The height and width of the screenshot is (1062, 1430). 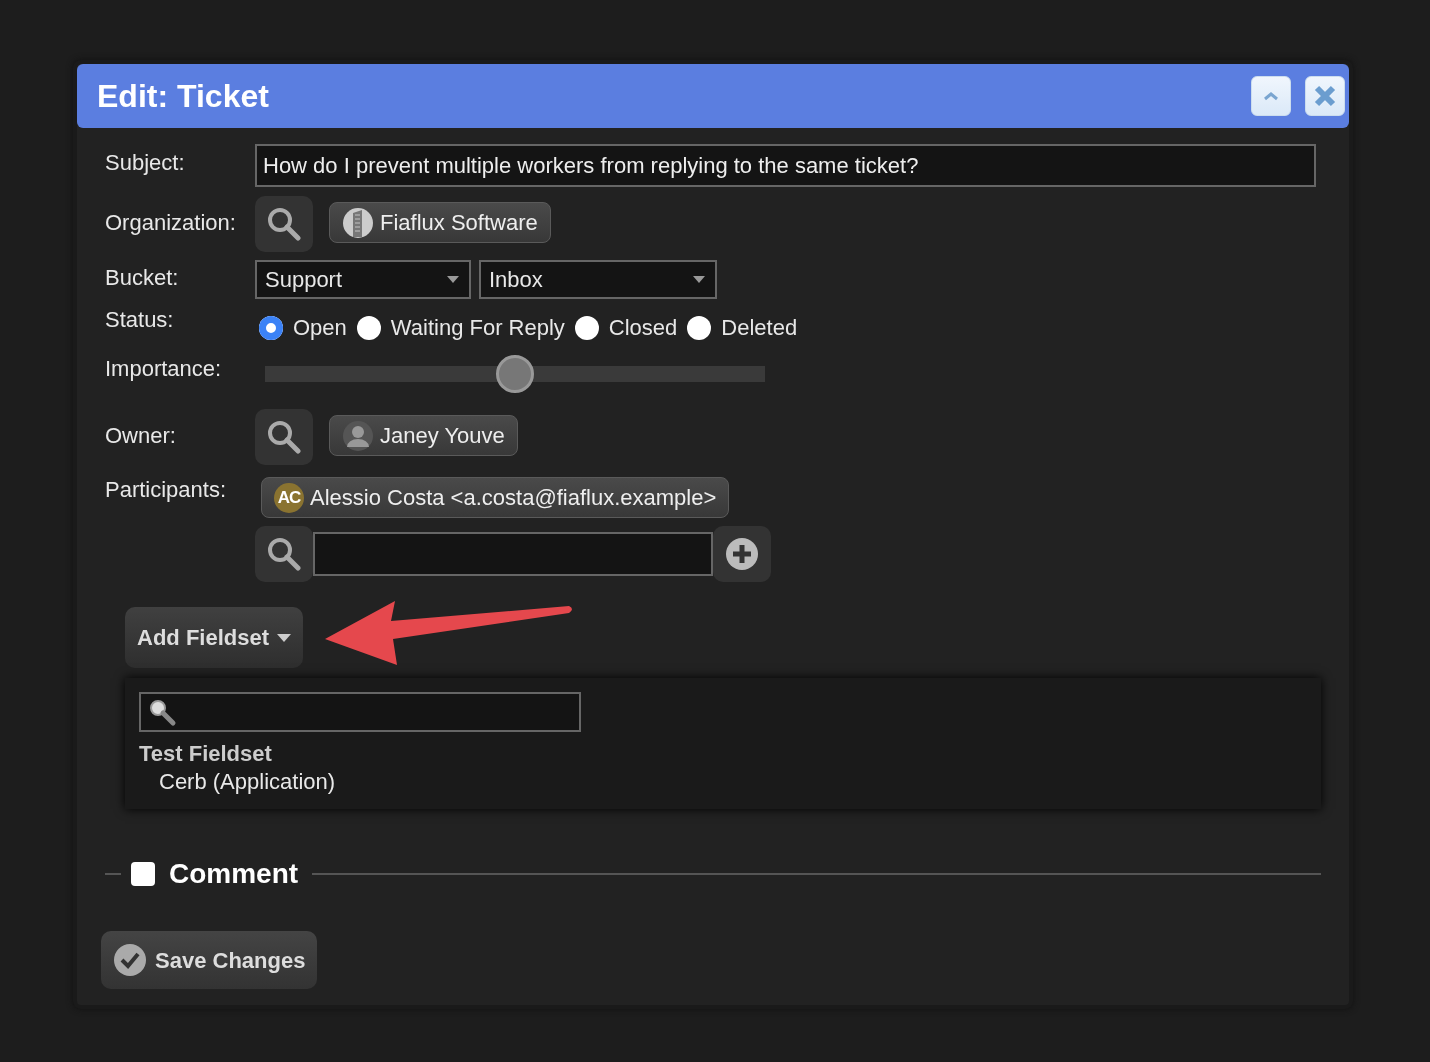 I want to click on menu-item-title: Test Fieldset, so click(x=723, y=754).